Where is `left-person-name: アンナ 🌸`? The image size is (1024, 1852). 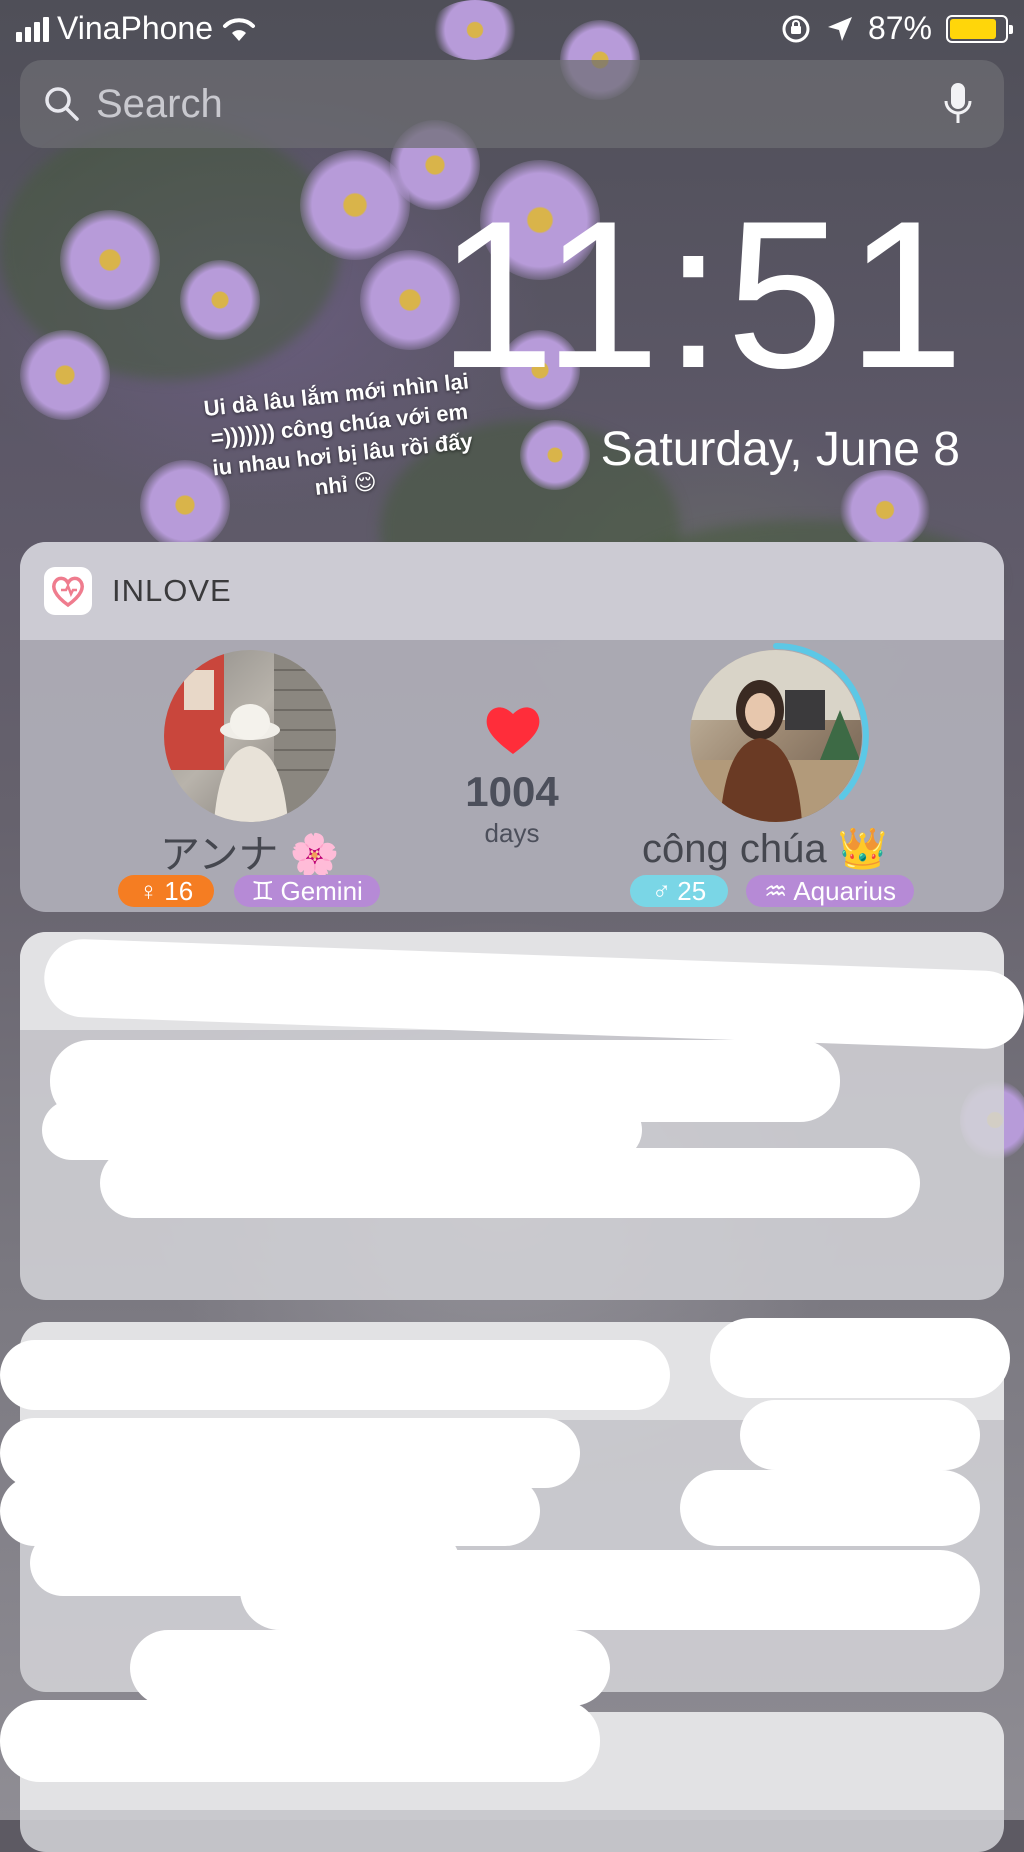
left-person-name: アンナ 🌸 is located at coordinates (250, 855).